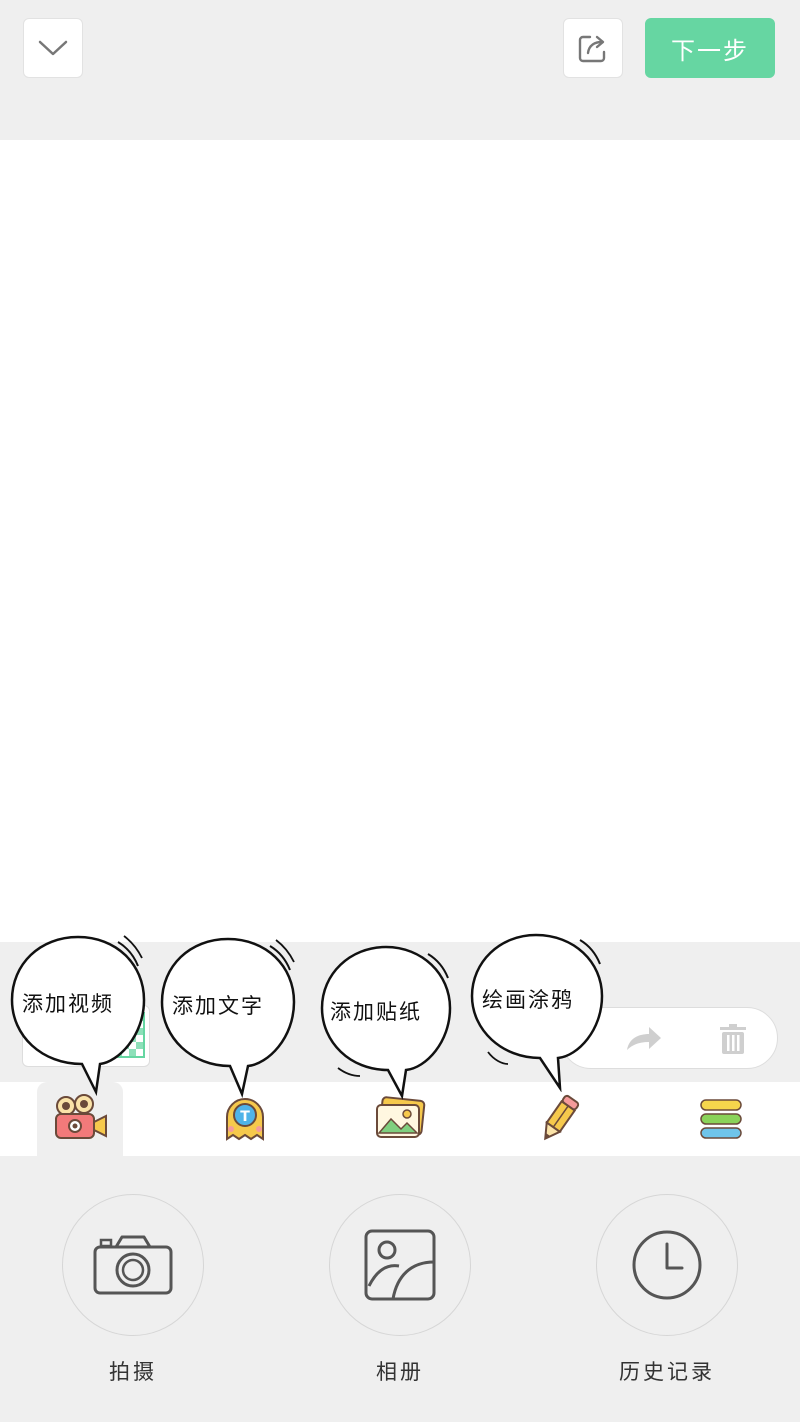 The image size is (800, 1422). I want to click on sticker-image-icon, so click(401, 1117).